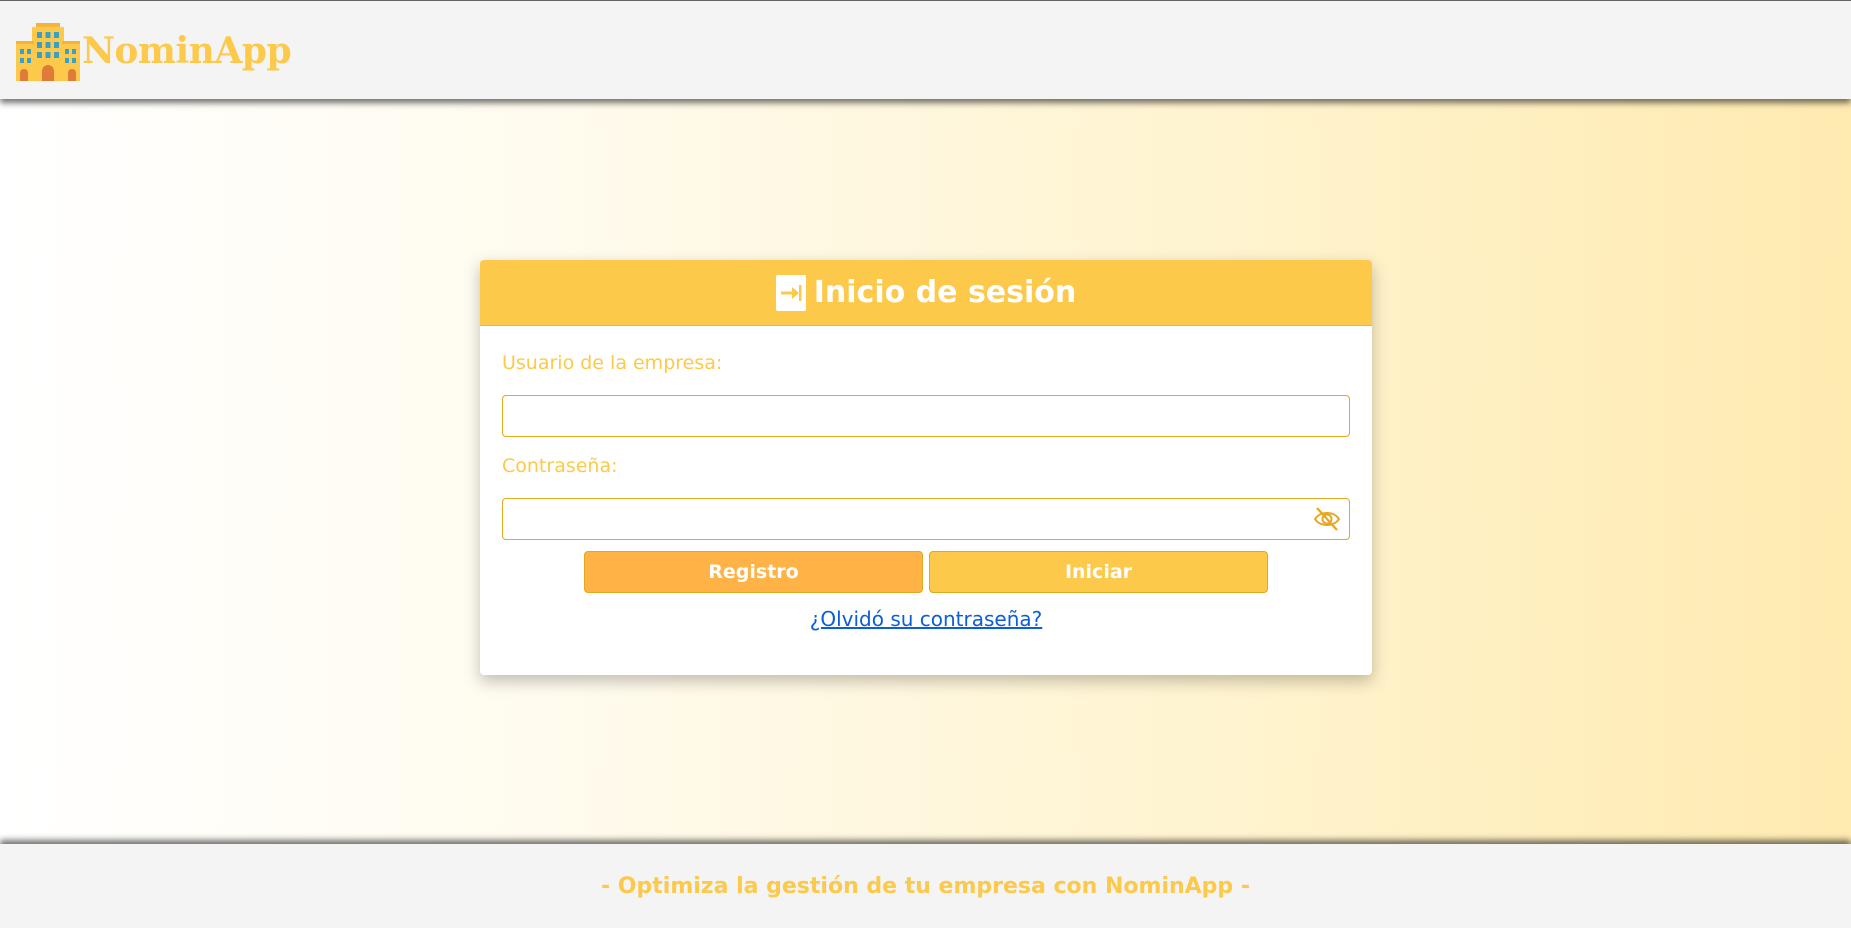 This screenshot has width=1851, height=928. I want to click on login-card-header: Inicio de sesión, so click(926, 293).